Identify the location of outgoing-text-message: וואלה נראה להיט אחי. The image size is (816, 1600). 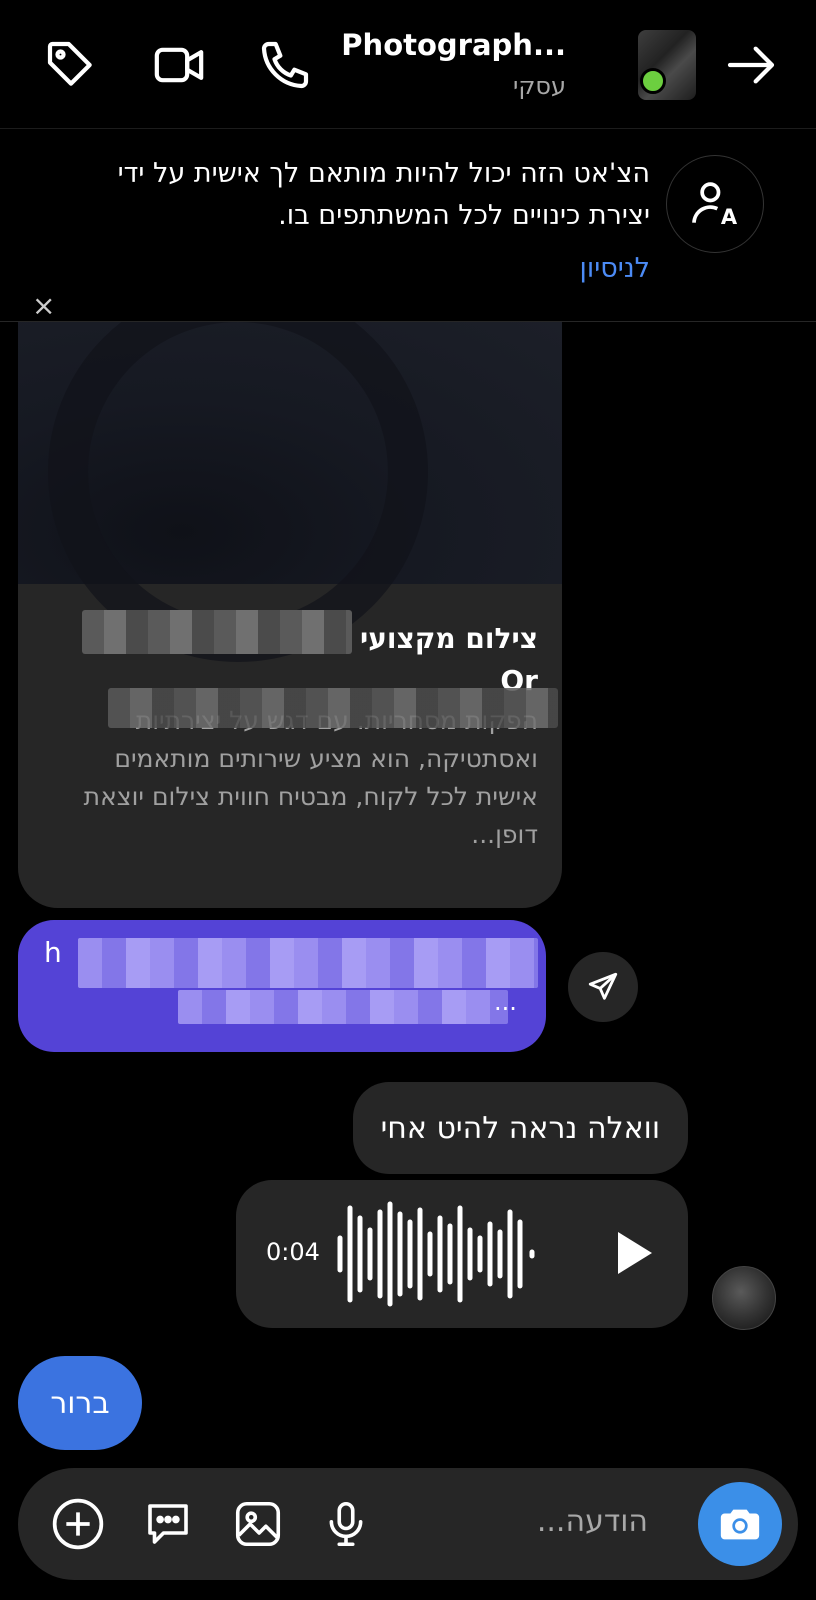
(520, 1128).